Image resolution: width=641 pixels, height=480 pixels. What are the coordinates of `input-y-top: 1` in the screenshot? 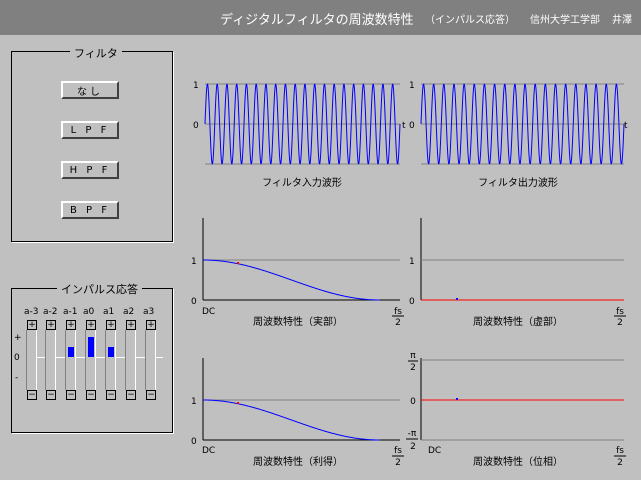 It's located at (196, 86).